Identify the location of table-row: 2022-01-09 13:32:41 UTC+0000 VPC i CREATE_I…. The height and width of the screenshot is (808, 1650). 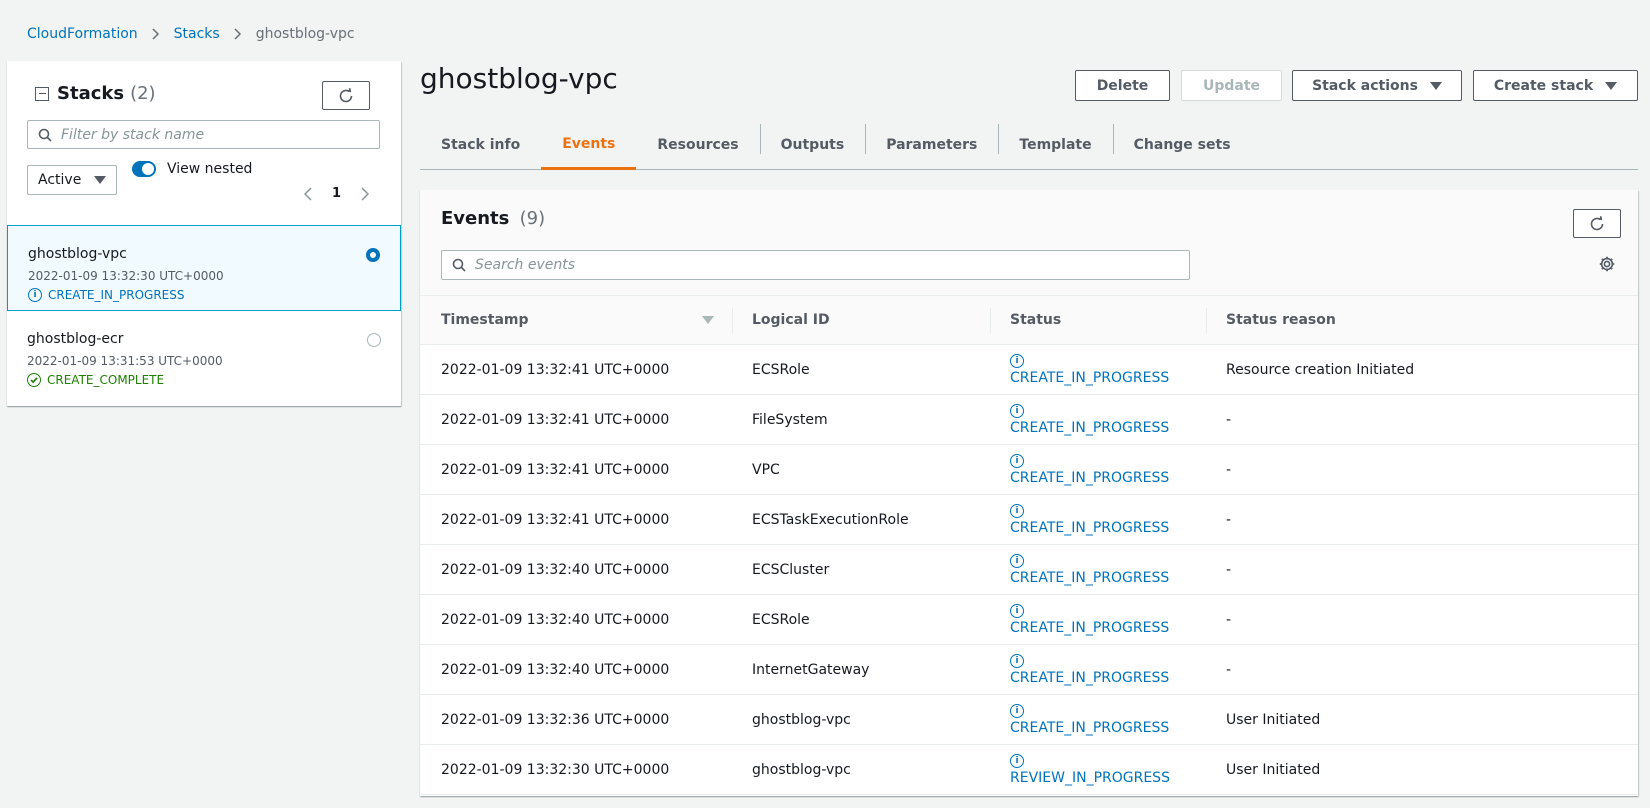
(1029, 470).